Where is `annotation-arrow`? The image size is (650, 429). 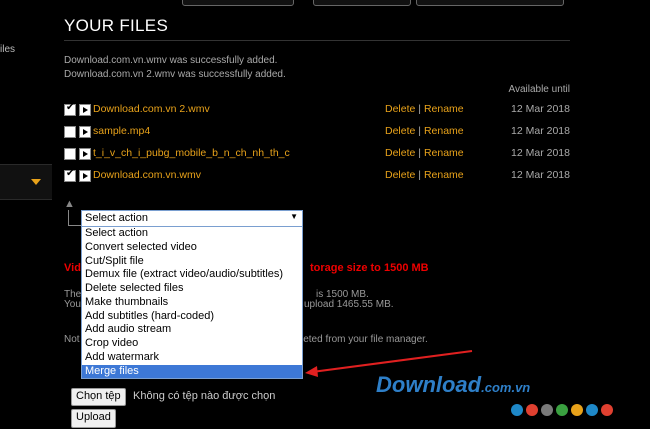 annotation-arrow is located at coordinates (389, 363).